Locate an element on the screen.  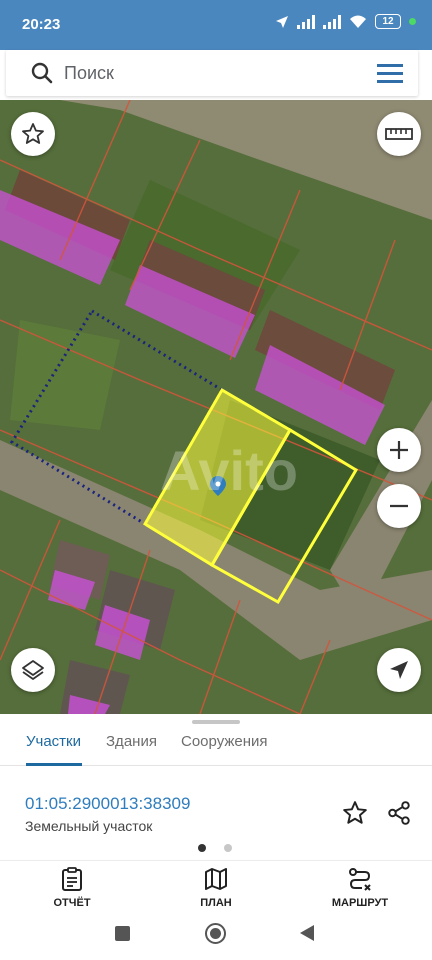
cadastral-number-link: 01:05:2900013:38309 is located at coordinates (107, 804).